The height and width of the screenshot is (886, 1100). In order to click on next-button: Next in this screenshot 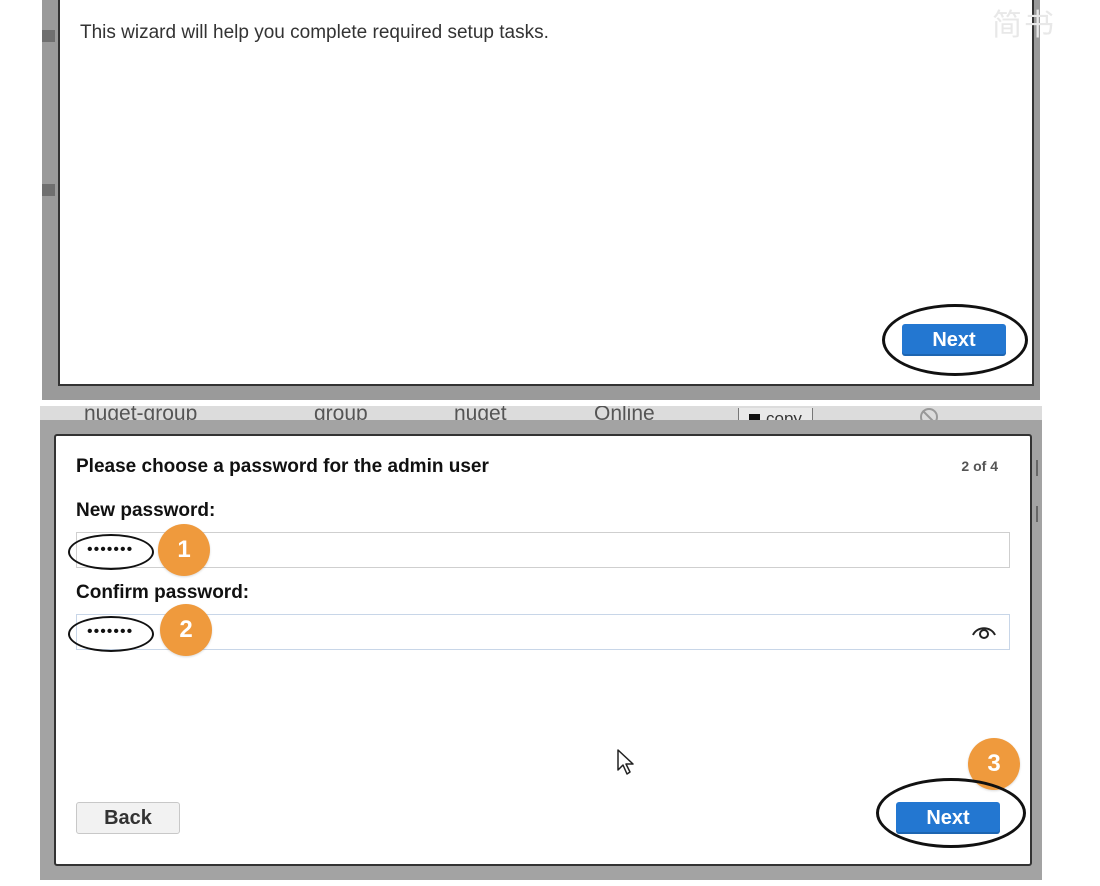, I will do `click(948, 818)`.